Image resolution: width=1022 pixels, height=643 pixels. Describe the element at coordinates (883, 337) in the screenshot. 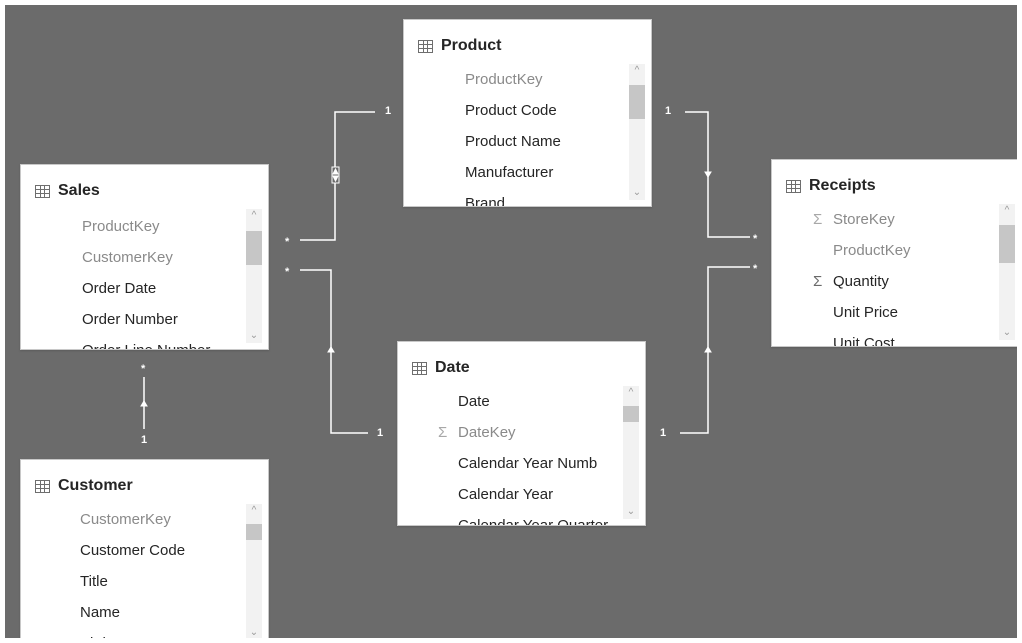

I see `field-item: Unit Cost` at that location.